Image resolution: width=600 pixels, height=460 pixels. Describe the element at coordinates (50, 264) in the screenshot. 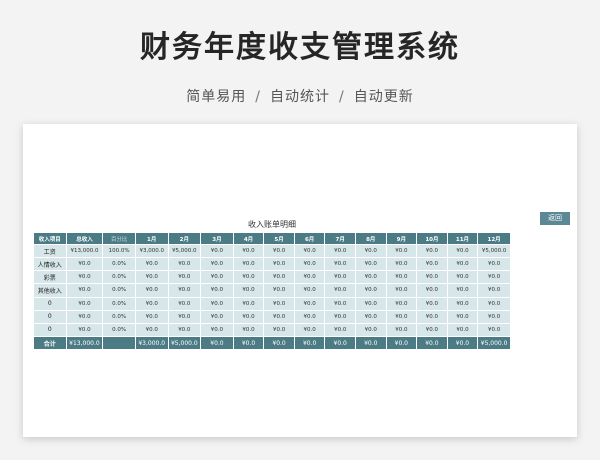

I see `row-label: 人情收入` at that location.